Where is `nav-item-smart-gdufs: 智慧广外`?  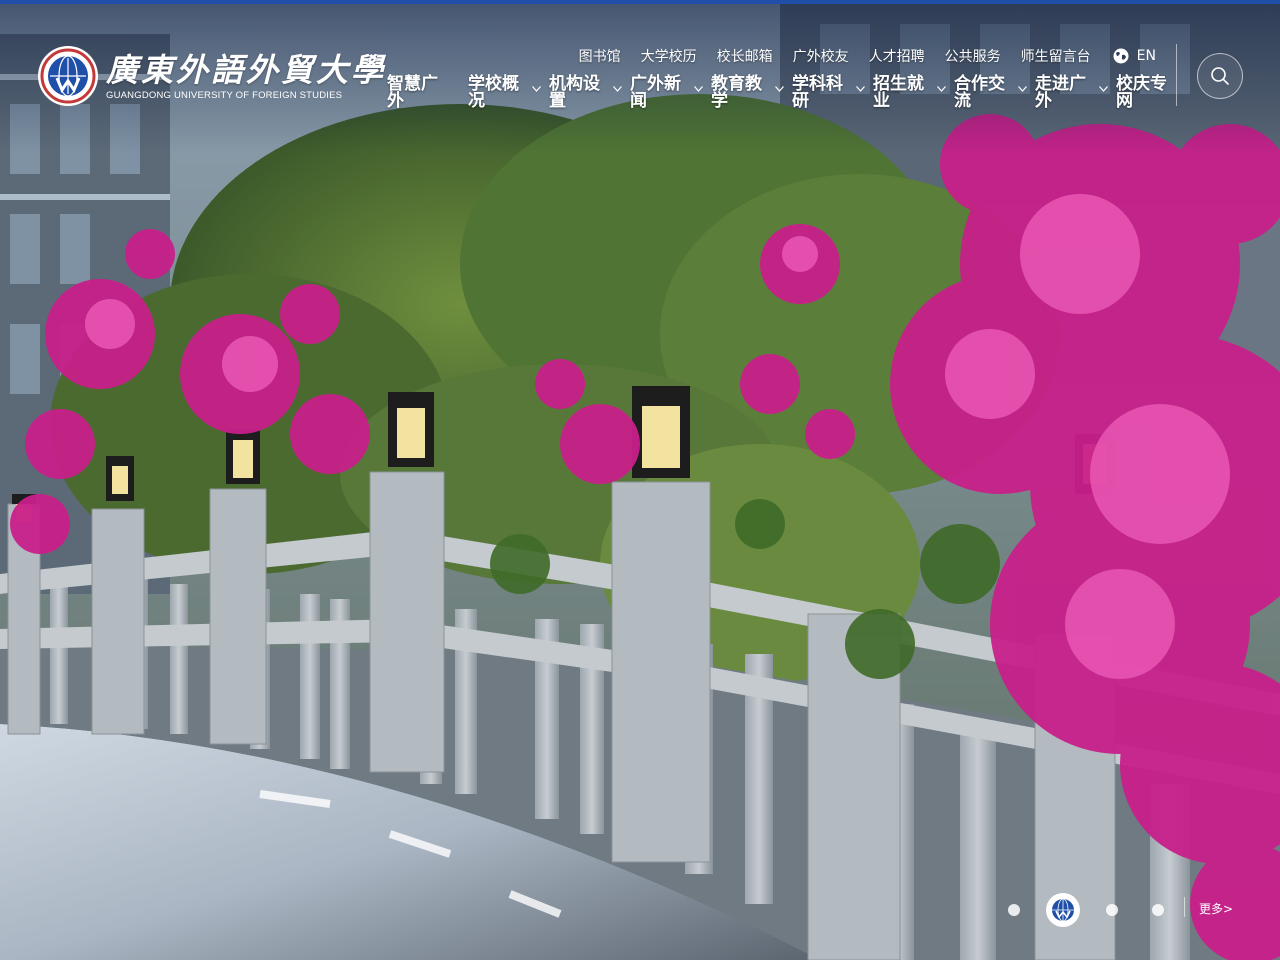
nav-item-smart-gdufs: 智慧广外 is located at coordinates (415, 93).